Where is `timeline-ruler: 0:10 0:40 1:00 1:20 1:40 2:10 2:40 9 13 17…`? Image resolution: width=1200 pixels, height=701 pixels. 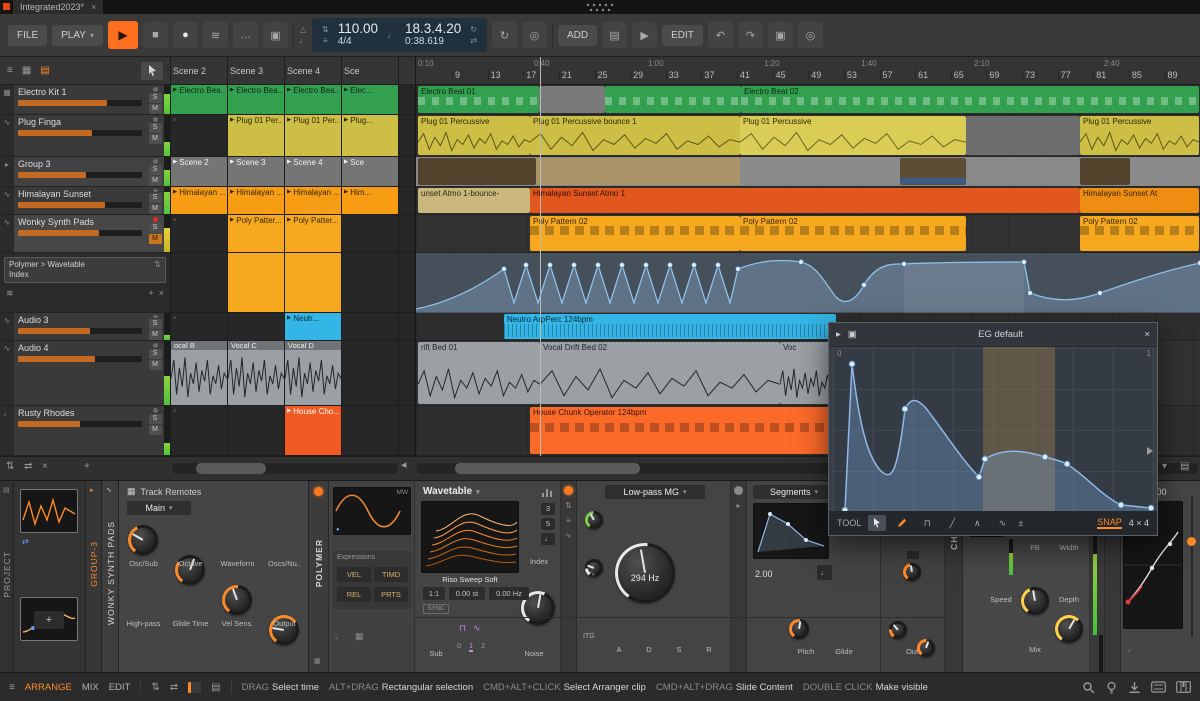 timeline-ruler: 0:10 0:40 1:00 1:20 1:40 2:10 2:40 9 13 17… is located at coordinates (808, 71).